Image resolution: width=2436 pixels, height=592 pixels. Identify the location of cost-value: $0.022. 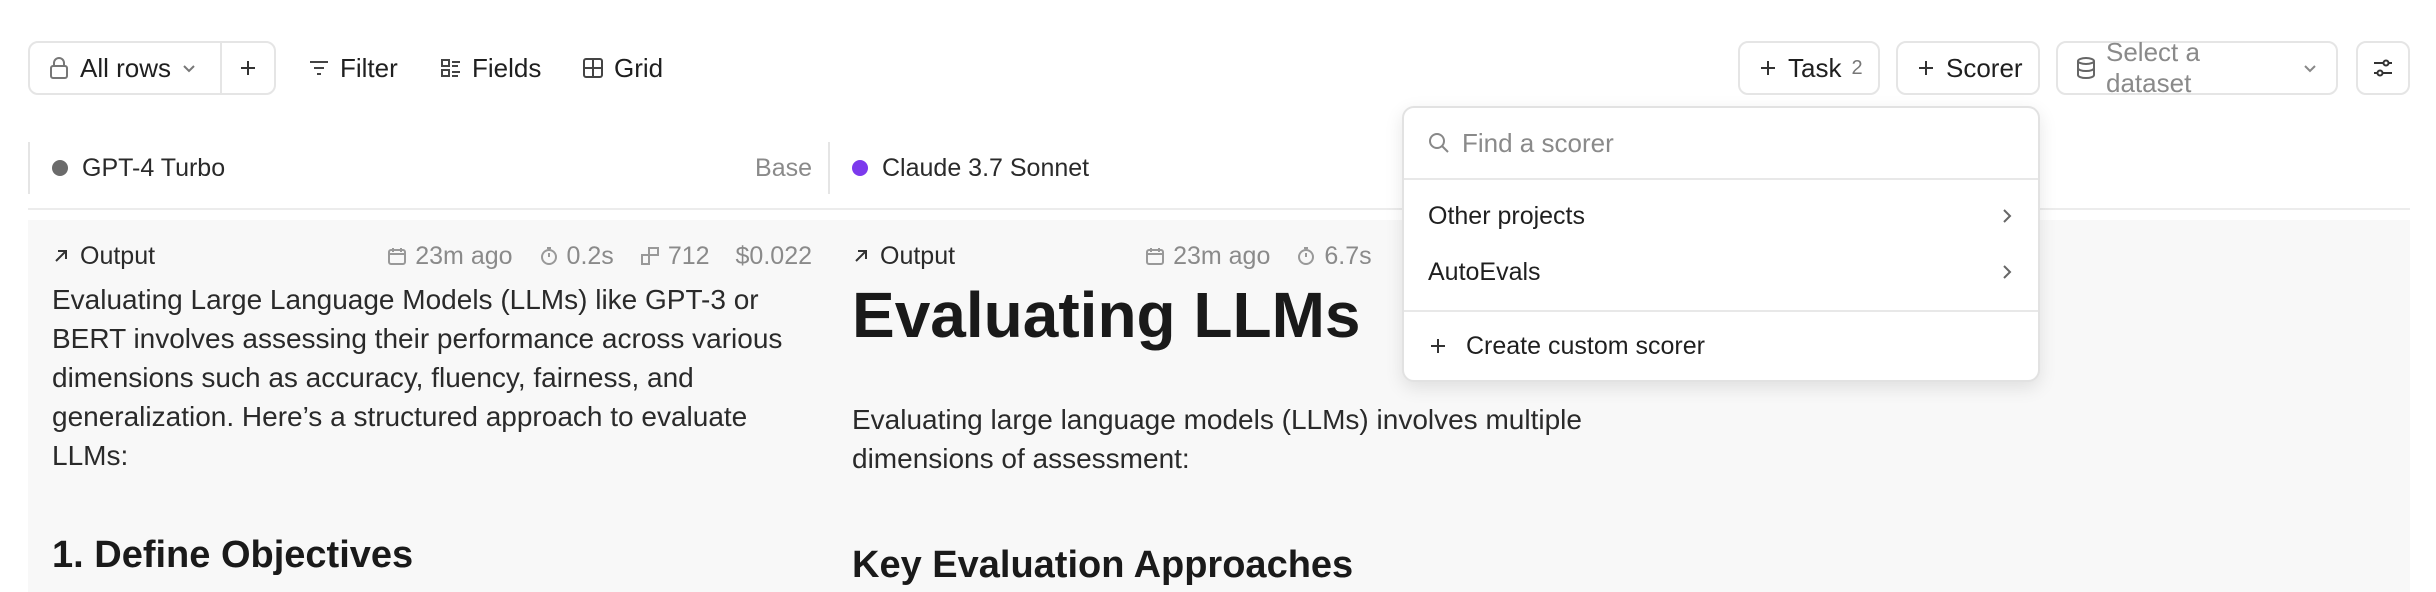
(773, 255).